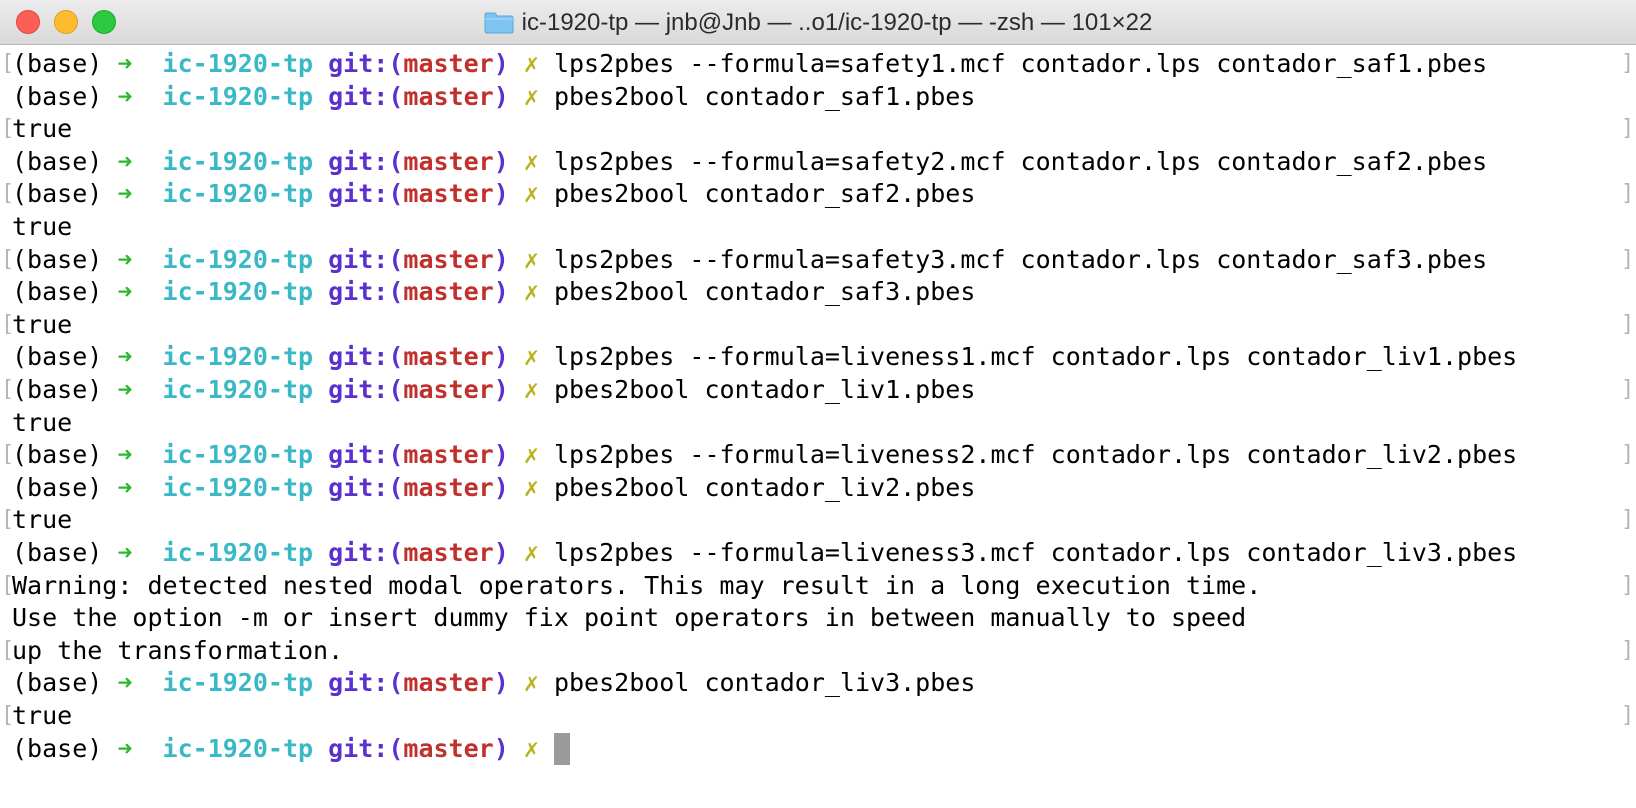 The image size is (1636, 808). I want to click on command-text: pbes2bool contador_saf3.pbes, so click(764, 292).